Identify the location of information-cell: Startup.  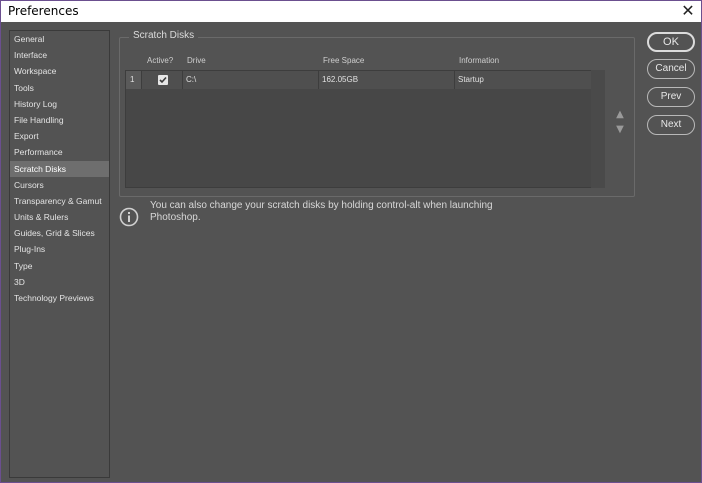
(471, 79).